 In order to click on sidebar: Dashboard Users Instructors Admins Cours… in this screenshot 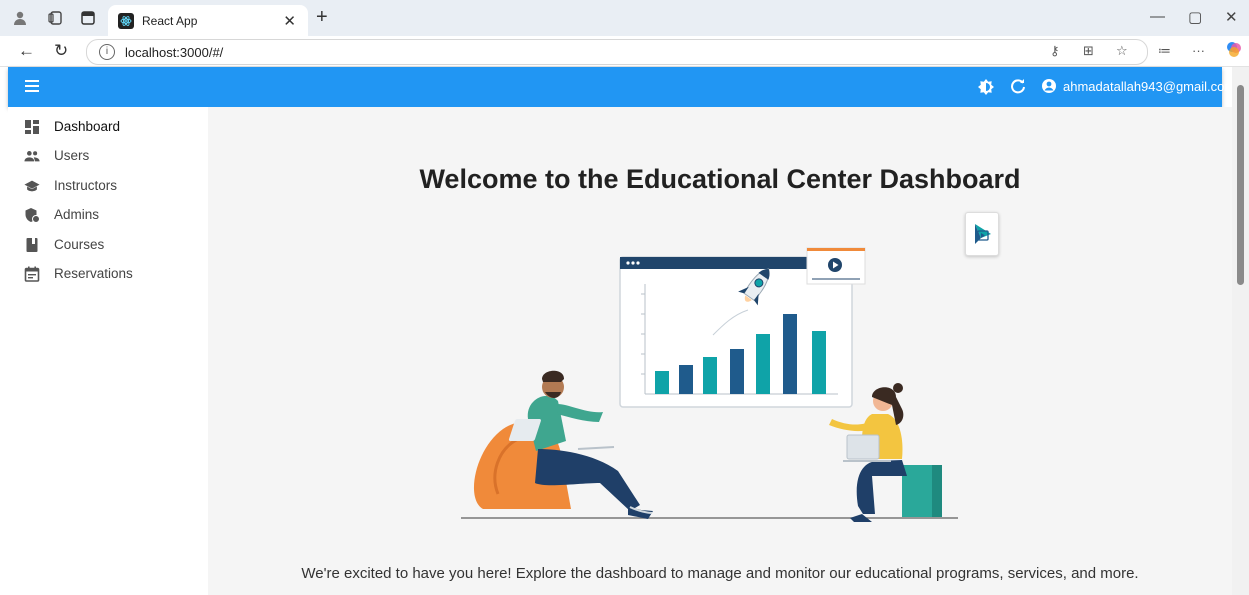, I will do `click(108, 351)`.